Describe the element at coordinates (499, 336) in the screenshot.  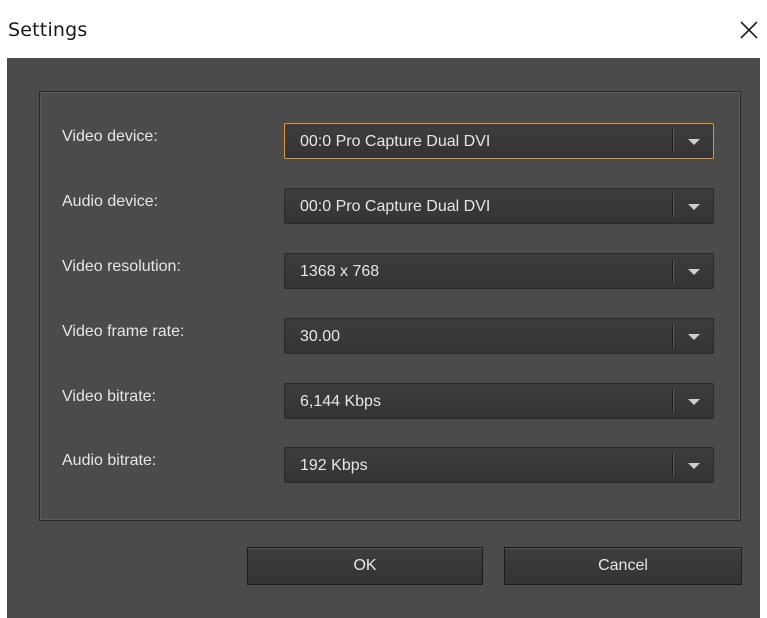
I see `video-frame-rate-select: 30.00` at that location.